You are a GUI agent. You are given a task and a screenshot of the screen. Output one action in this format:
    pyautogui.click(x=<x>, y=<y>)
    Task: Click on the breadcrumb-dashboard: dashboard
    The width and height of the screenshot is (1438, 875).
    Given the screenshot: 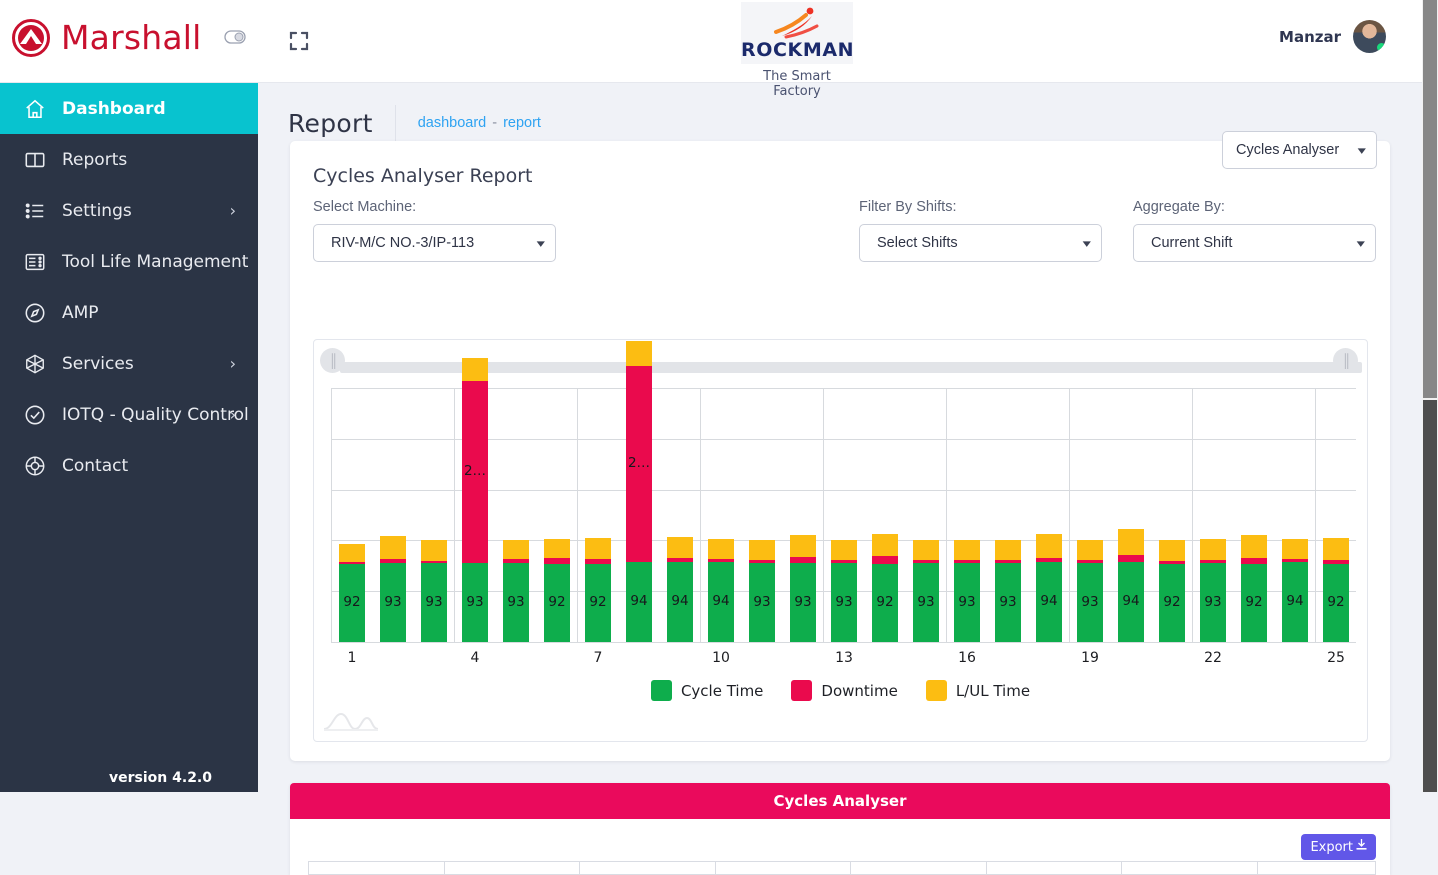 What is the action you would take?
    pyautogui.click(x=452, y=123)
    